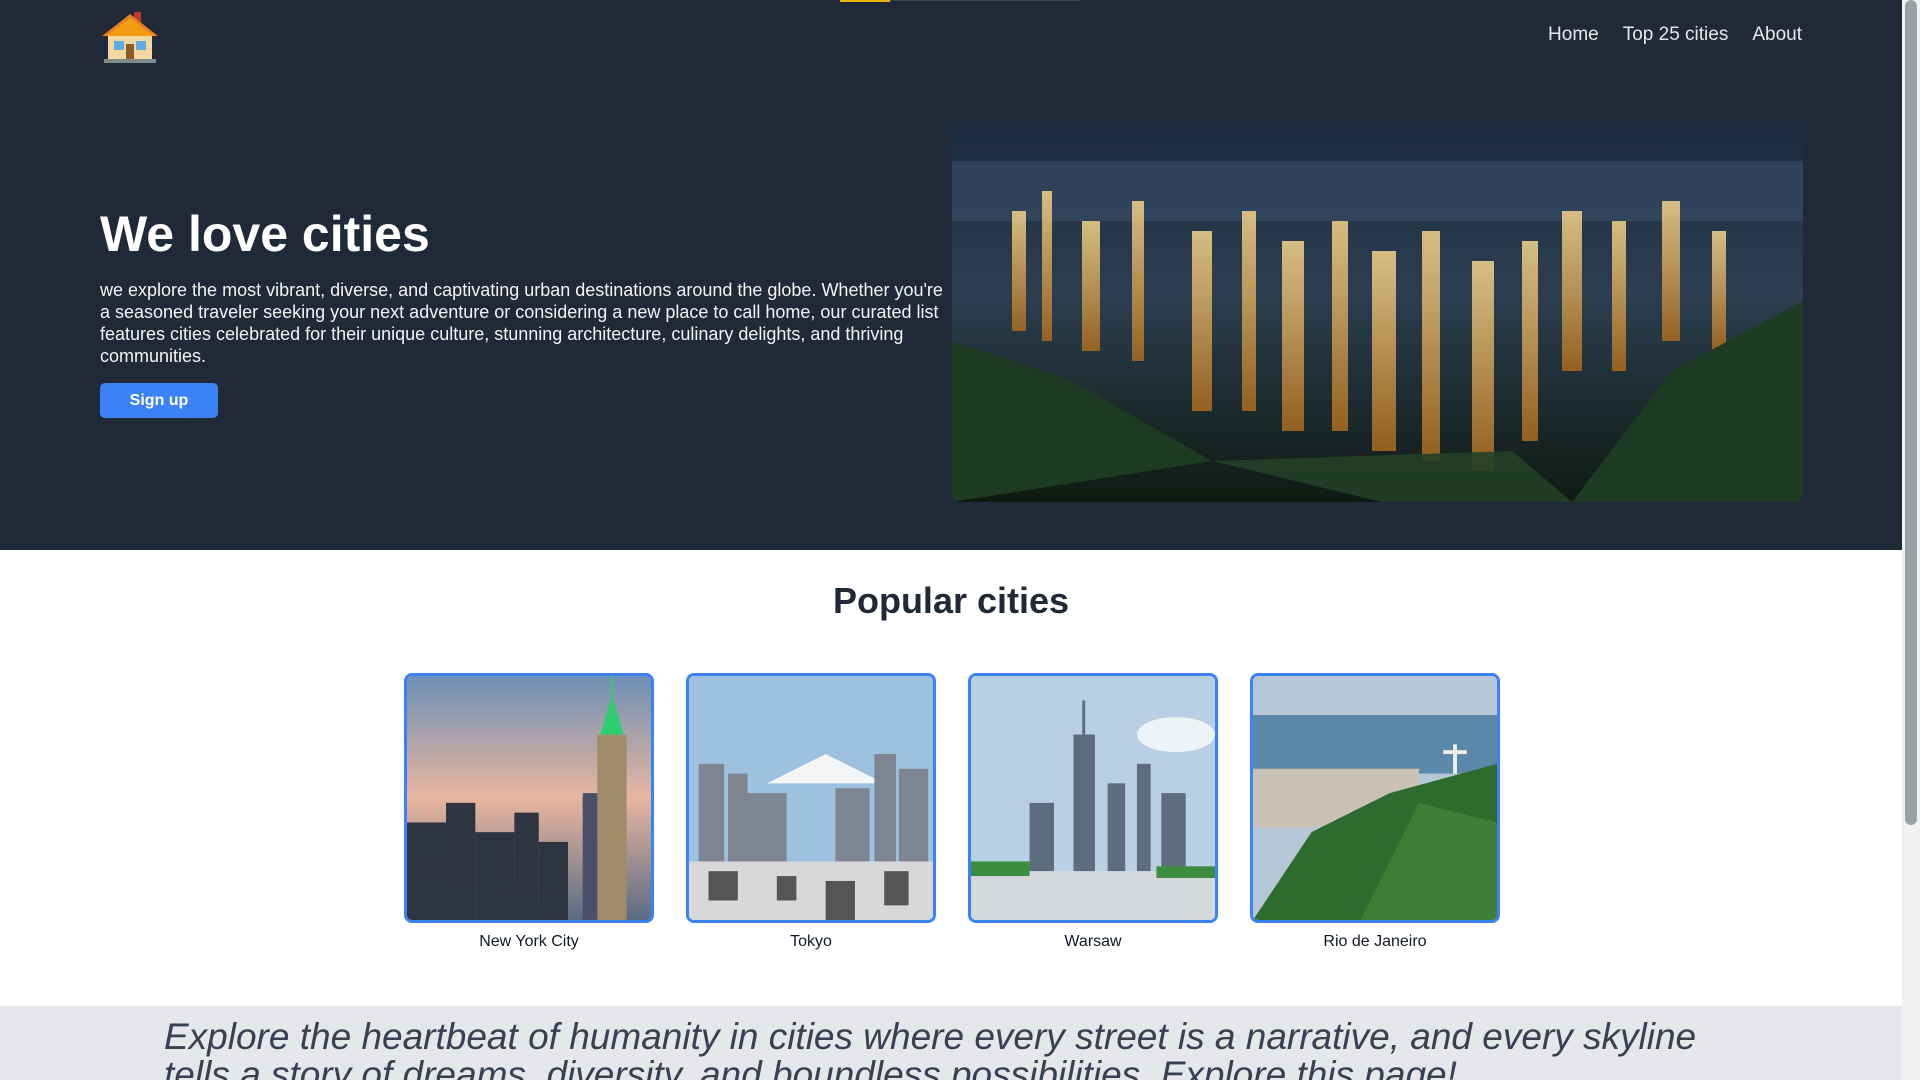 The image size is (1920, 1080). What do you see at coordinates (1777, 35) in the screenshot?
I see `nav-about: About` at bounding box center [1777, 35].